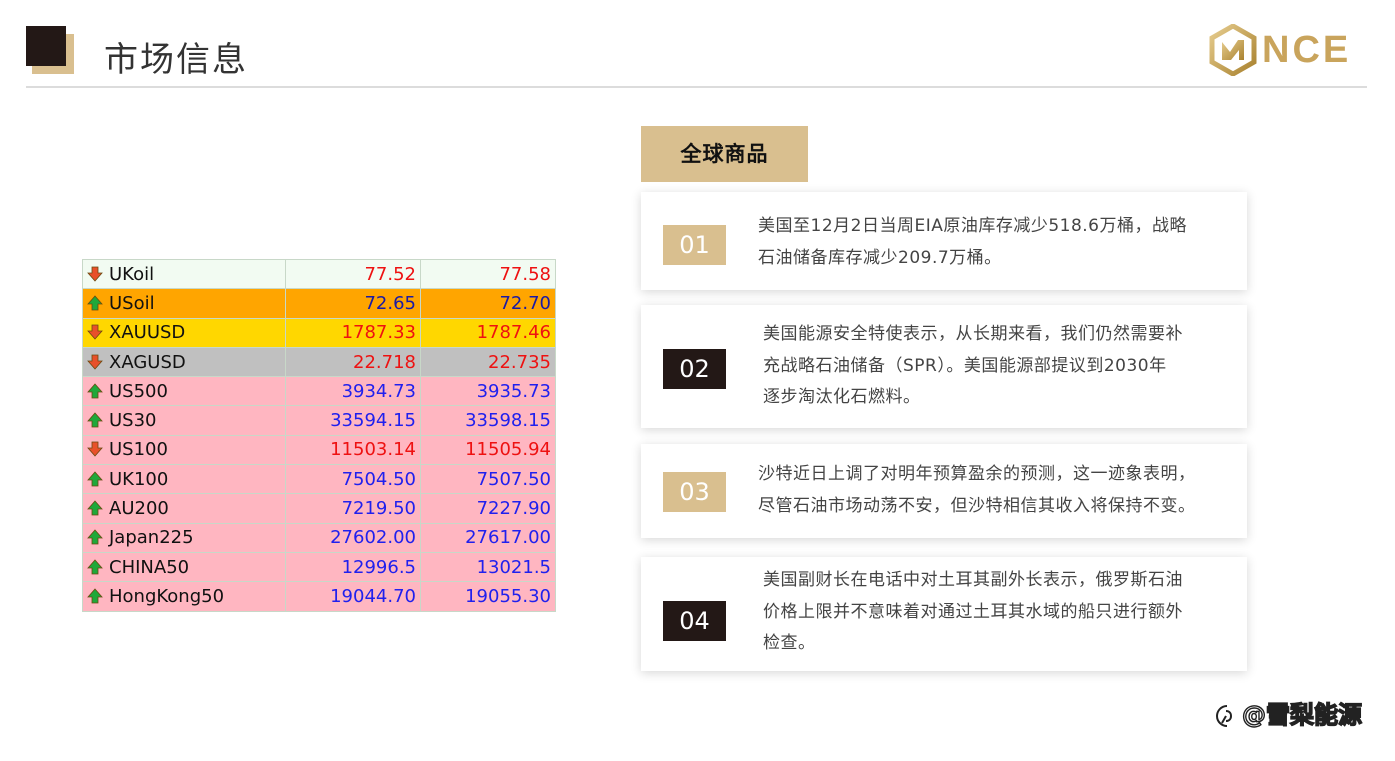 Image resolution: width=1395 pixels, height=761 pixels. I want to click on quote-row-us500: US500 3934.73 3935.73, so click(319, 391).